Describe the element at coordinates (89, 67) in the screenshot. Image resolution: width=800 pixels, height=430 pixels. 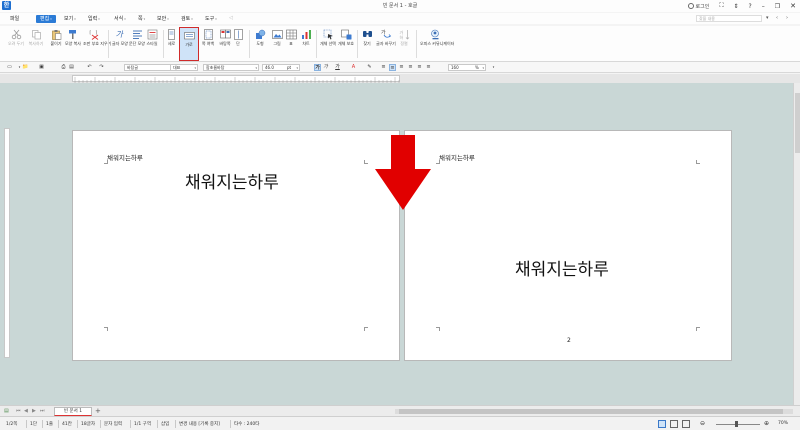
I see `undo-icon: ↶` at that location.